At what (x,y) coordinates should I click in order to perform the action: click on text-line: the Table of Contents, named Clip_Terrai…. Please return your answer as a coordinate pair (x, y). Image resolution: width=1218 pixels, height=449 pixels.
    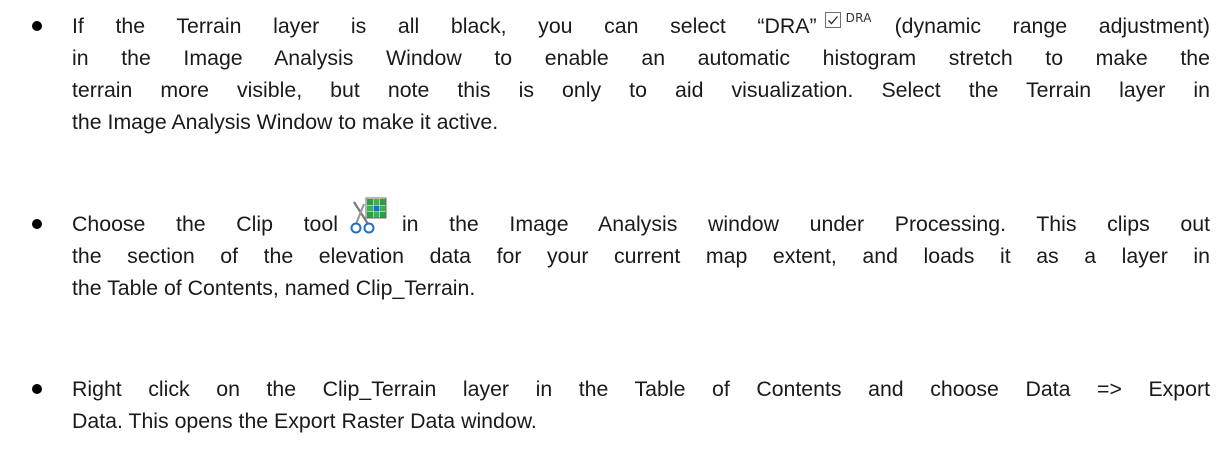
    Looking at the image, I should click on (274, 288).